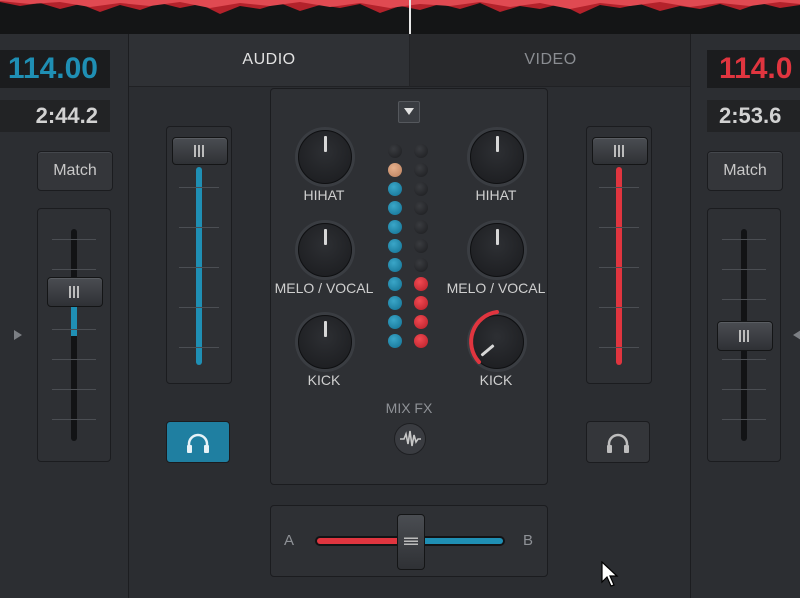 This screenshot has width=800, height=598. I want to click on deck-b-pitch-handle, so click(745, 336).